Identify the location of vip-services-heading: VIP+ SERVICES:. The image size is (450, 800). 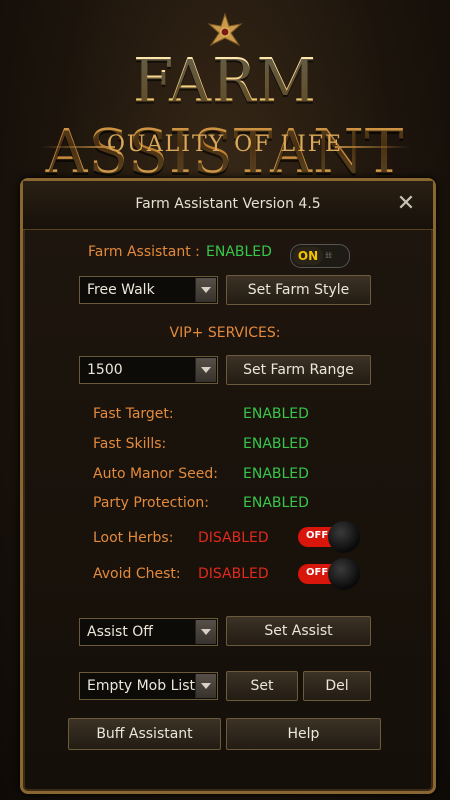
(225, 333).